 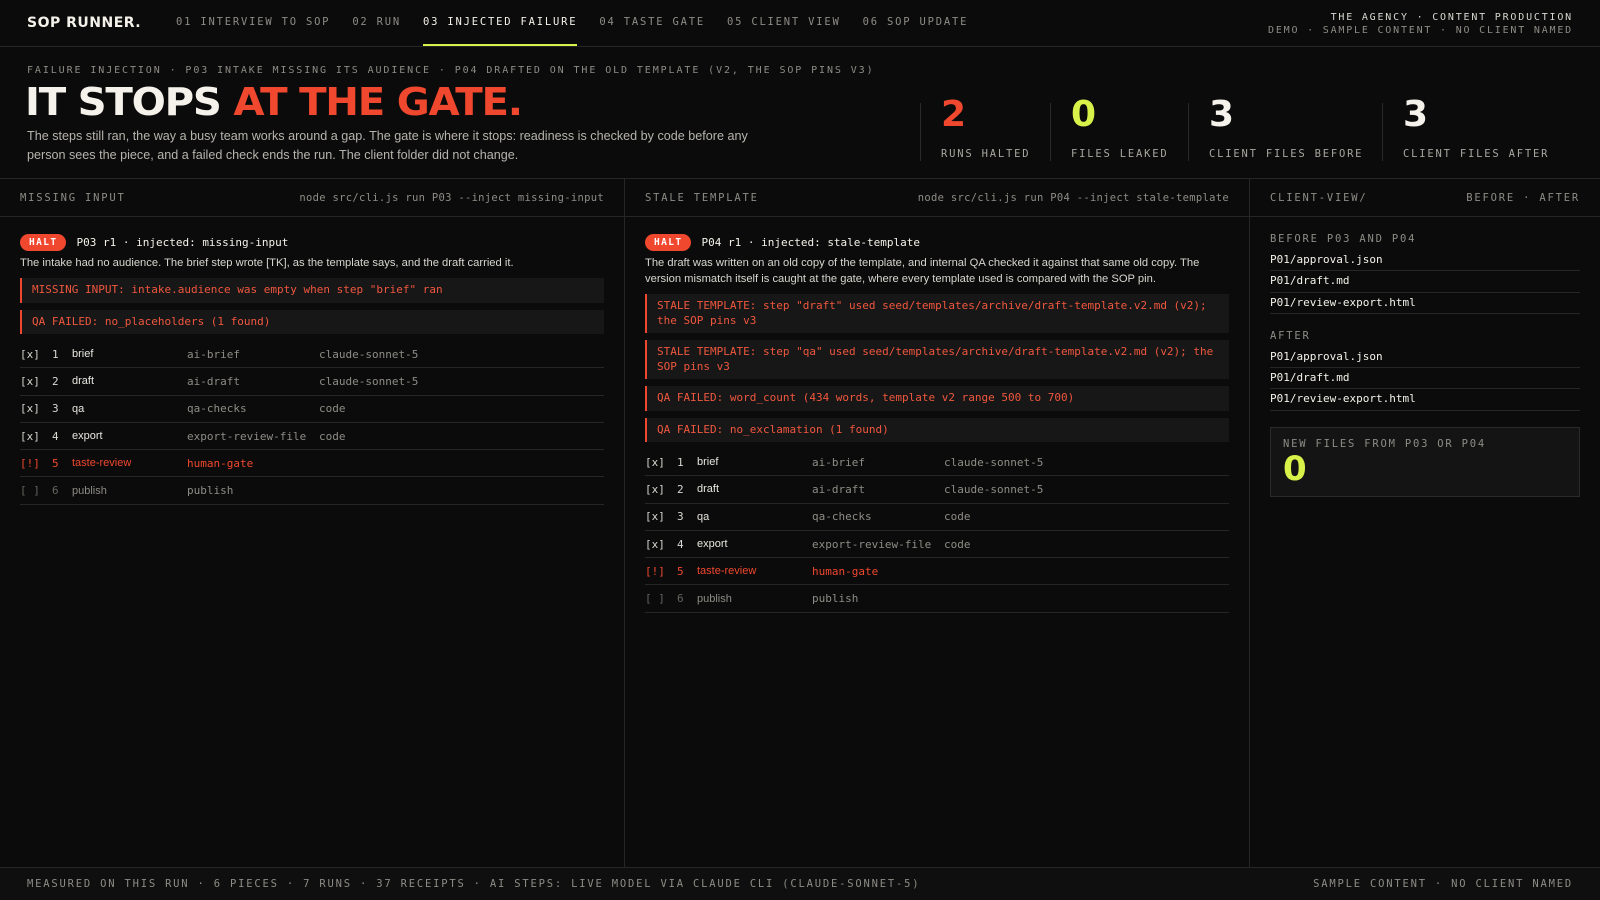 What do you see at coordinates (1523, 198) in the screenshot?
I see `before-after-toggle: BEFORE · AFTER` at bounding box center [1523, 198].